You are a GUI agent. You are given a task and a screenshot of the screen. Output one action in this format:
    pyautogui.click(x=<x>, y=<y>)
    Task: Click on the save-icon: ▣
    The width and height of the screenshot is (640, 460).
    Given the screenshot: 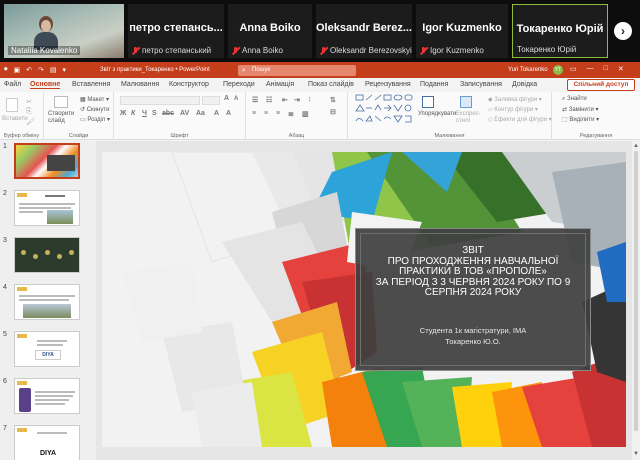 What is the action you would take?
    pyautogui.click(x=17, y=70)
    